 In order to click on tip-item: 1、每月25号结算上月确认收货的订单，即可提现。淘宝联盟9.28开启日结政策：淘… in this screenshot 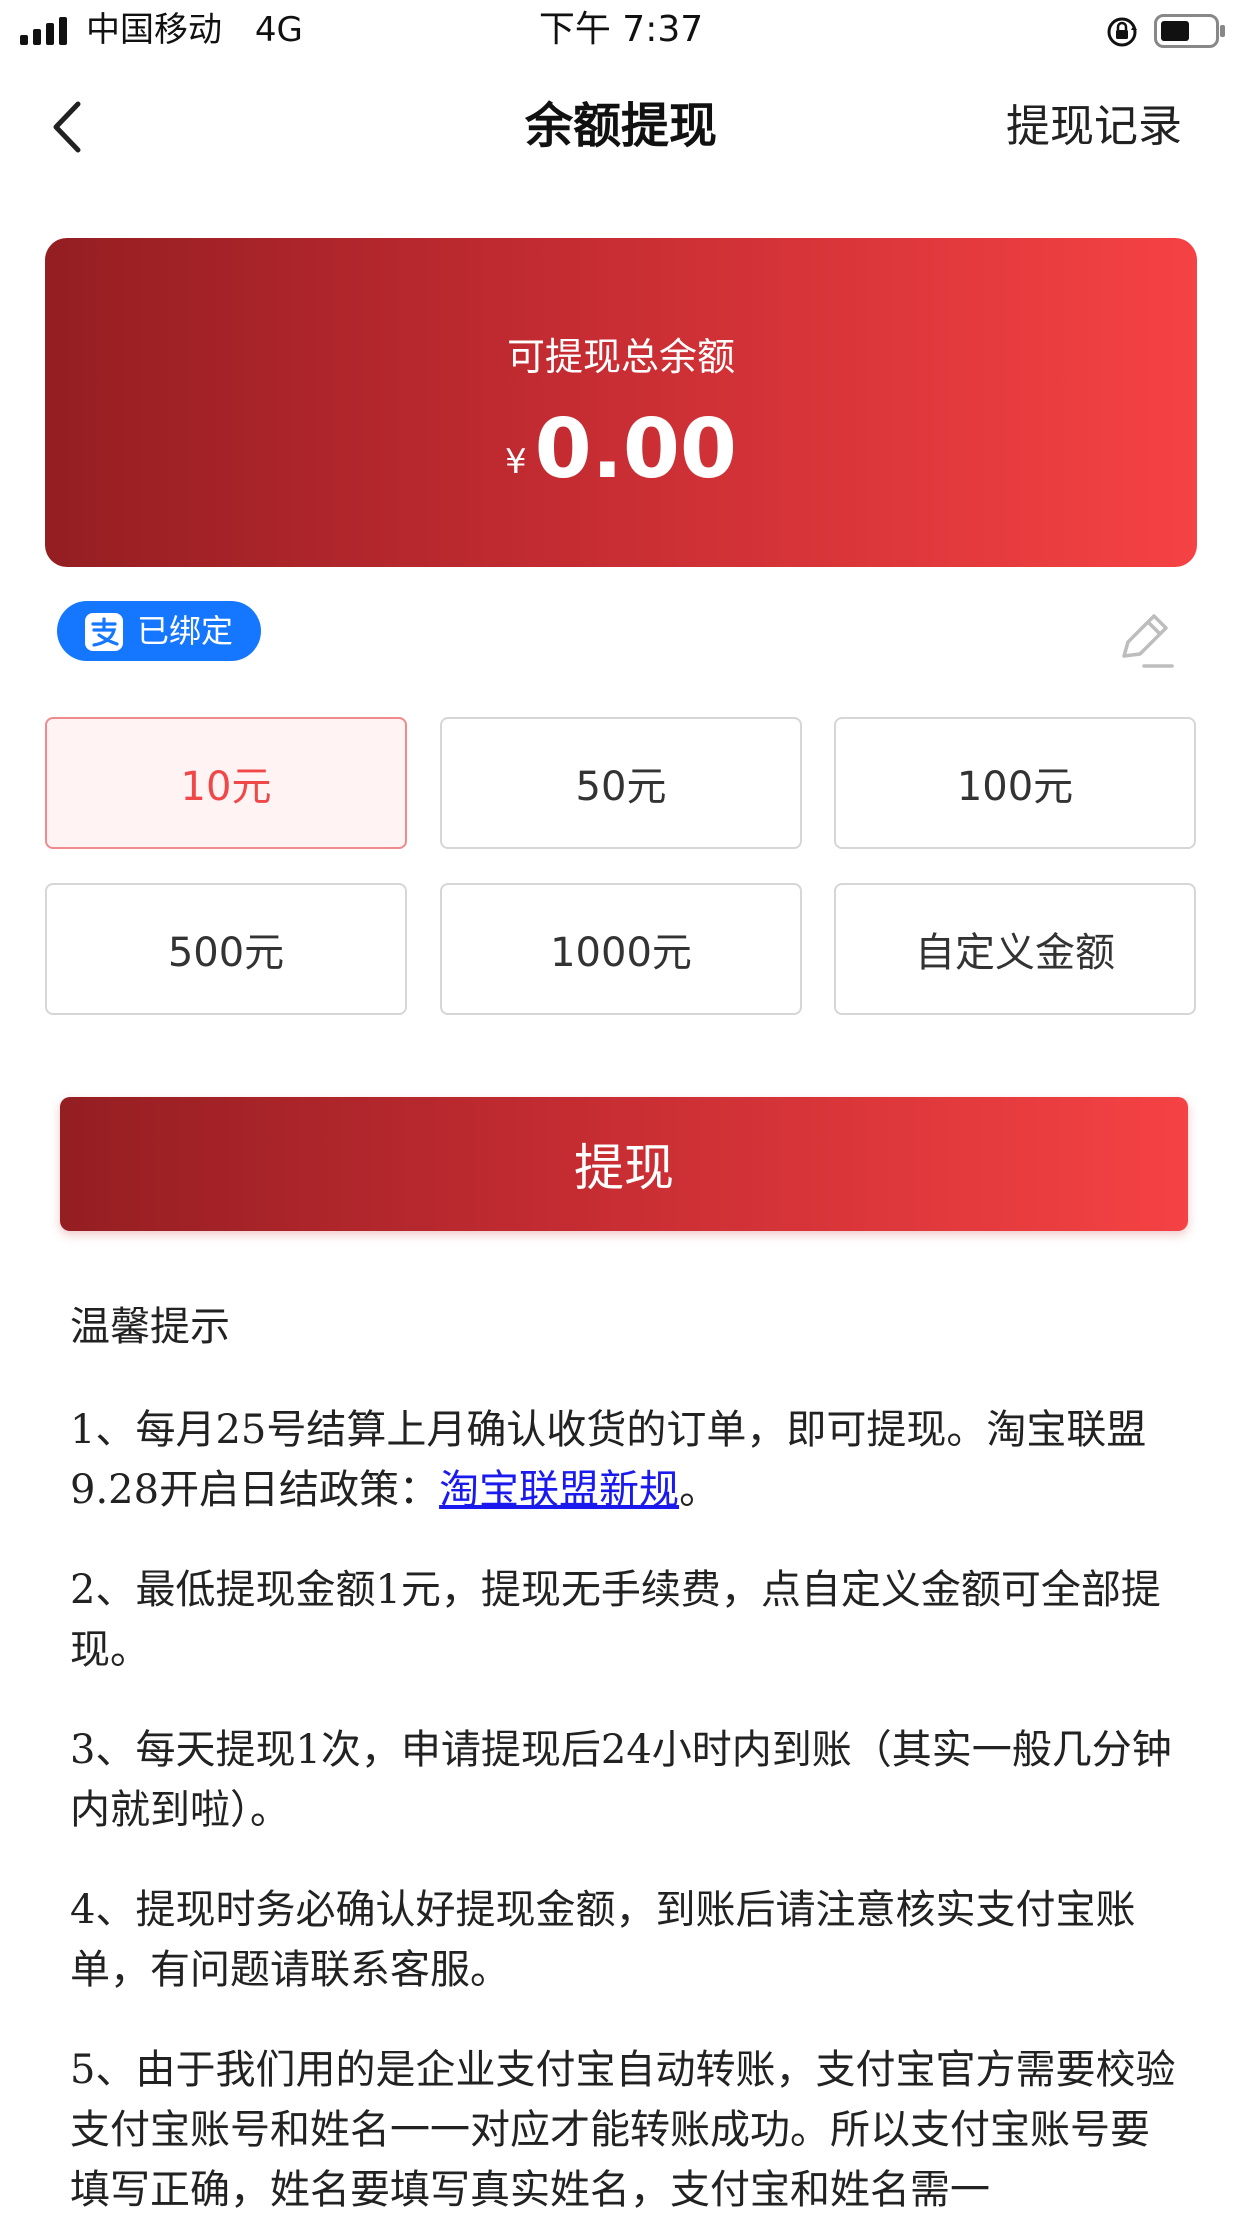, I will do `click(625, 1460)`.